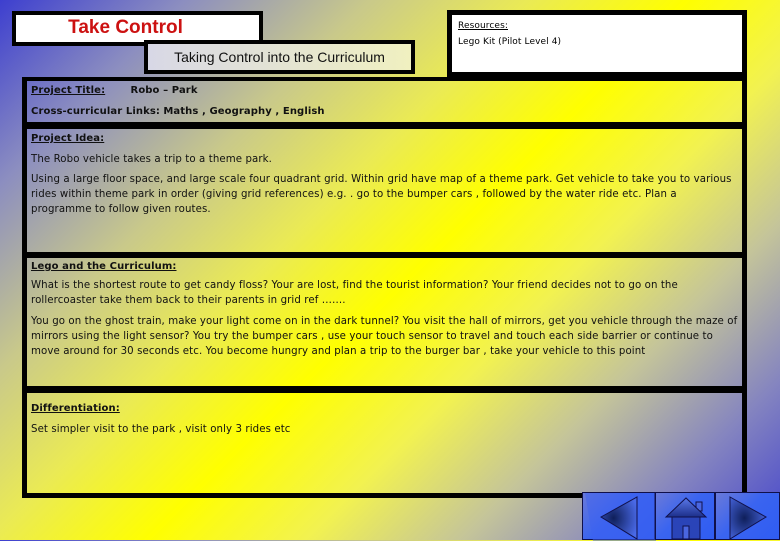  I want to click on triangle-right-icon, so click(748, 518).